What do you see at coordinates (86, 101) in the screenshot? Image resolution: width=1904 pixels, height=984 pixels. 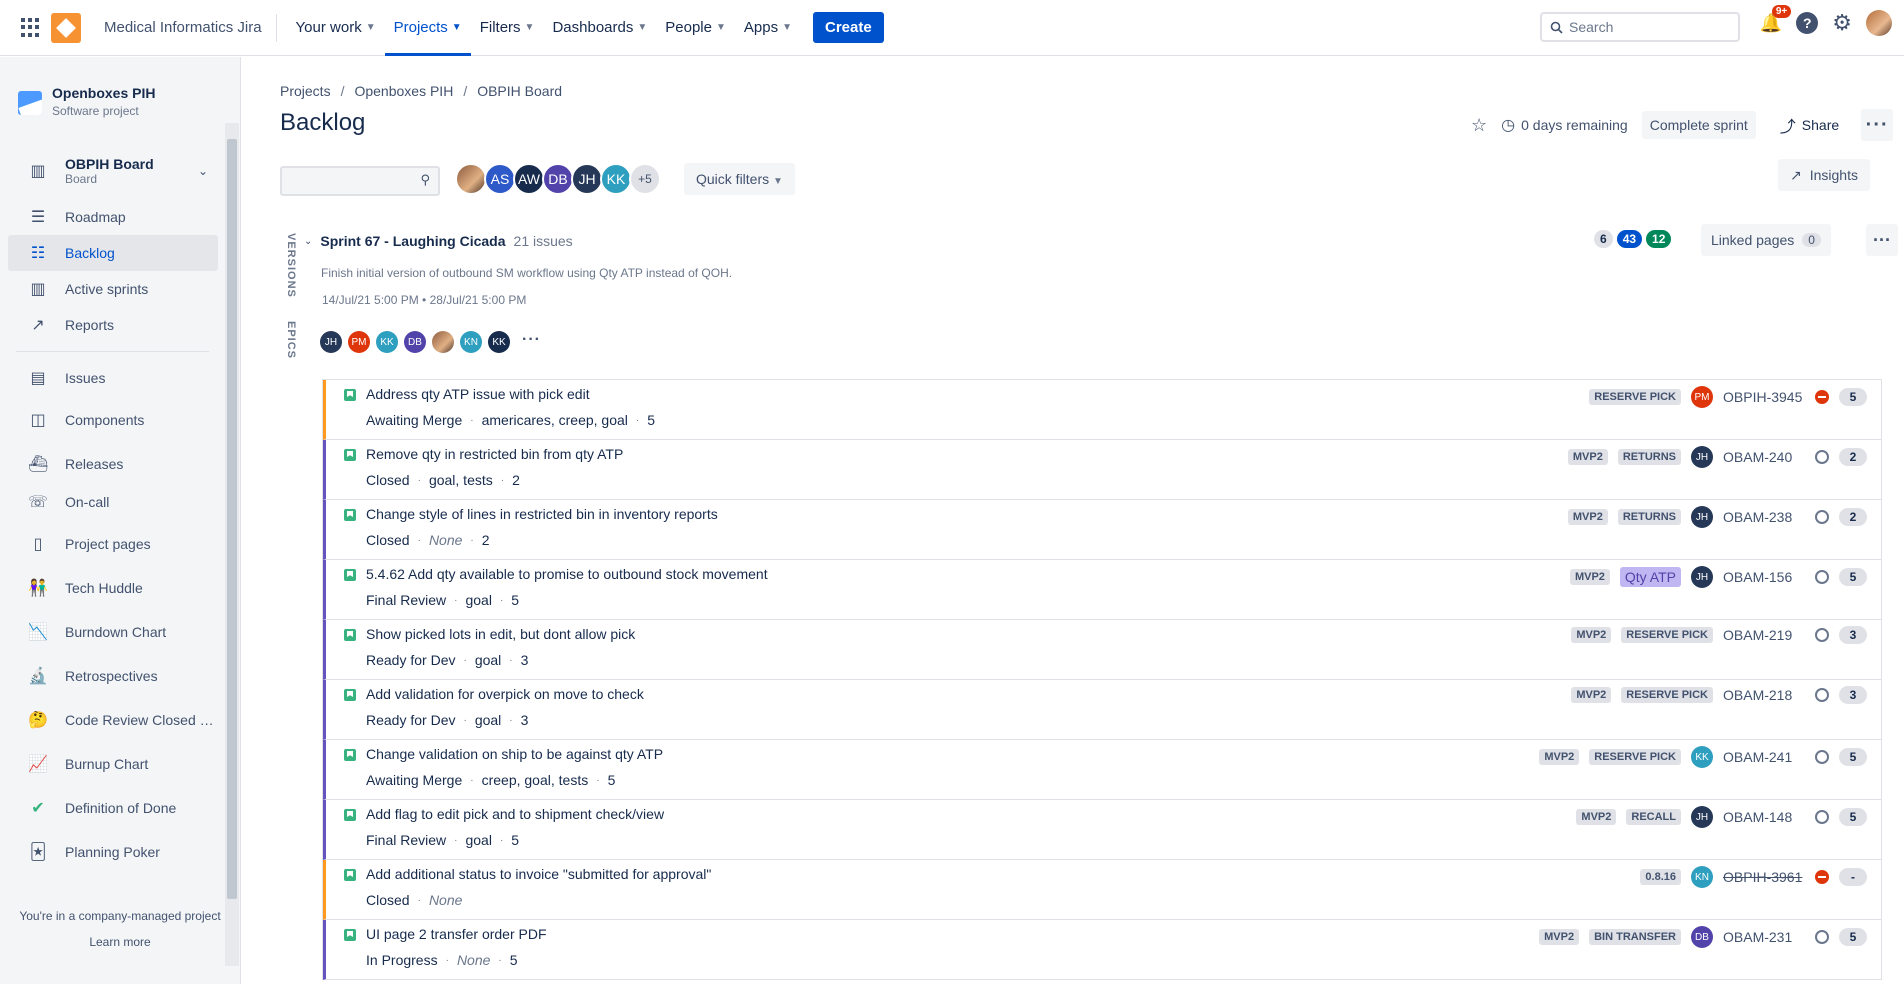 I see `project-header: Openboxes PIH Software project` at bounding box center [86, 101].